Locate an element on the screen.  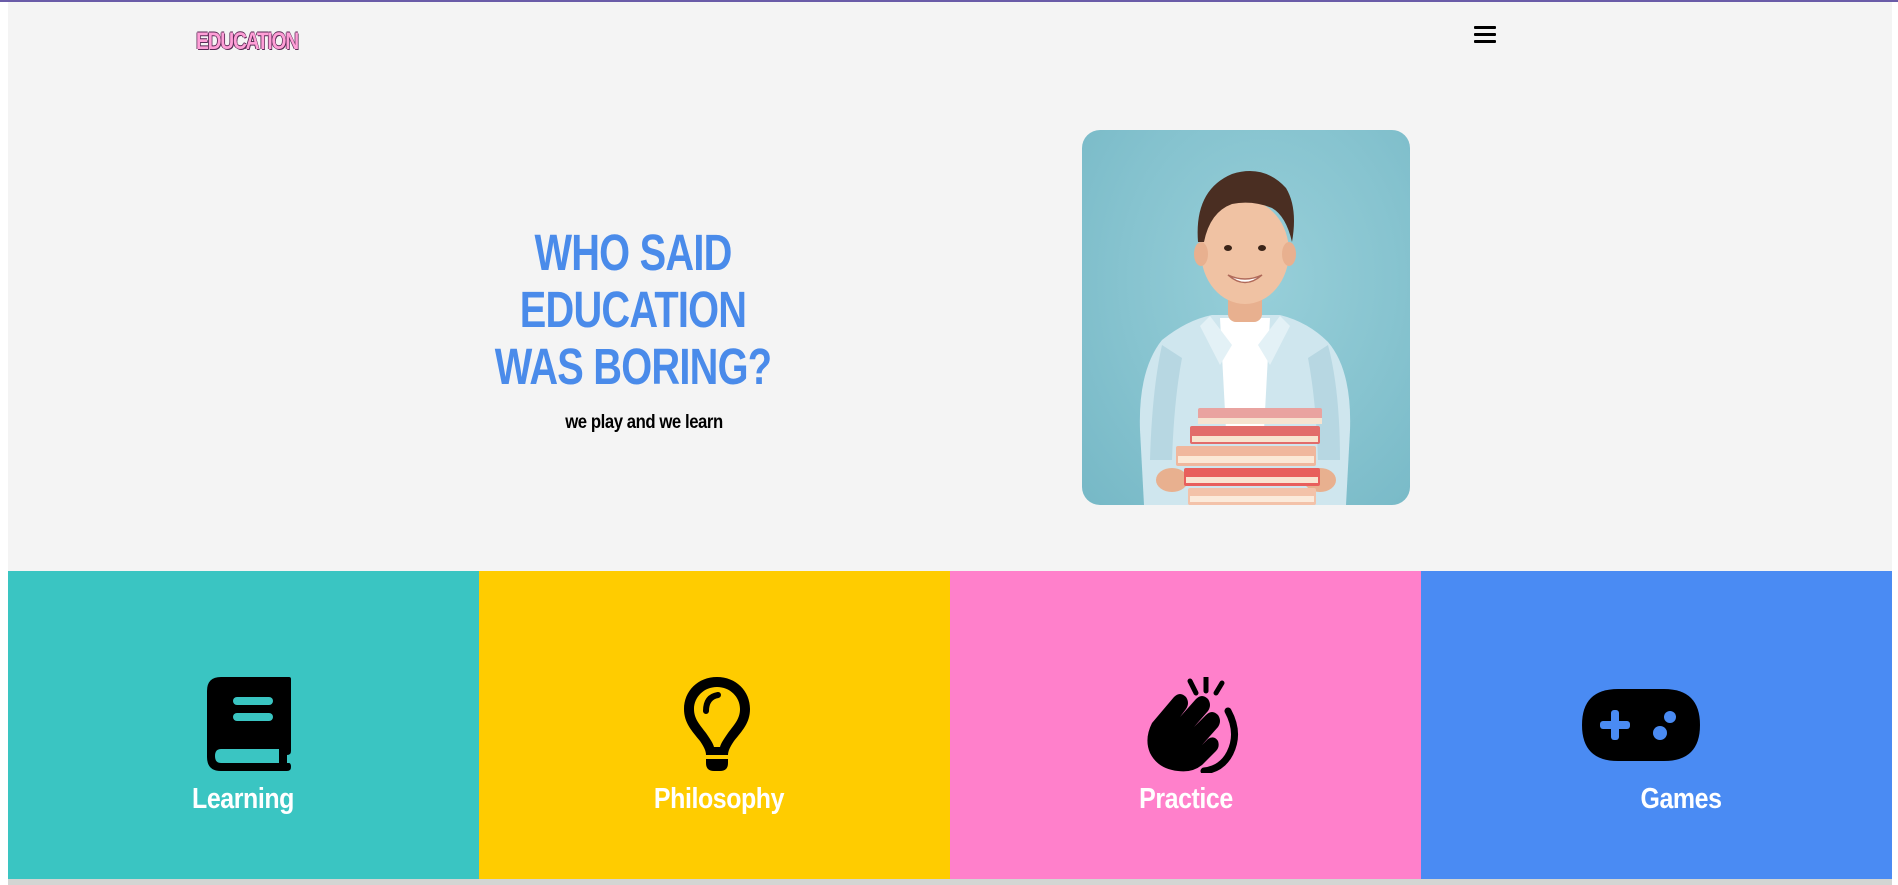
hero-title: WHO SAID EDUCATION WAS BORING? is located at coordinates (633, 309).